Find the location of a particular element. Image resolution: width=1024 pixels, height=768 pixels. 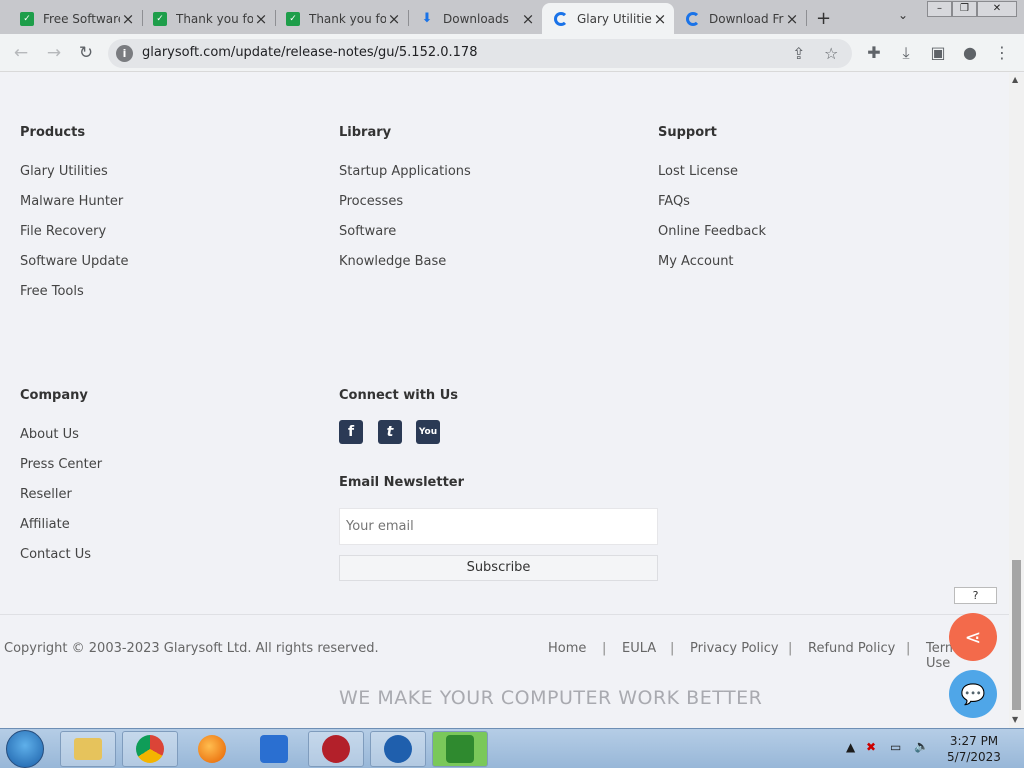

tab-downloads: ⬇ Downloads × is located at coordinates (475, 18).